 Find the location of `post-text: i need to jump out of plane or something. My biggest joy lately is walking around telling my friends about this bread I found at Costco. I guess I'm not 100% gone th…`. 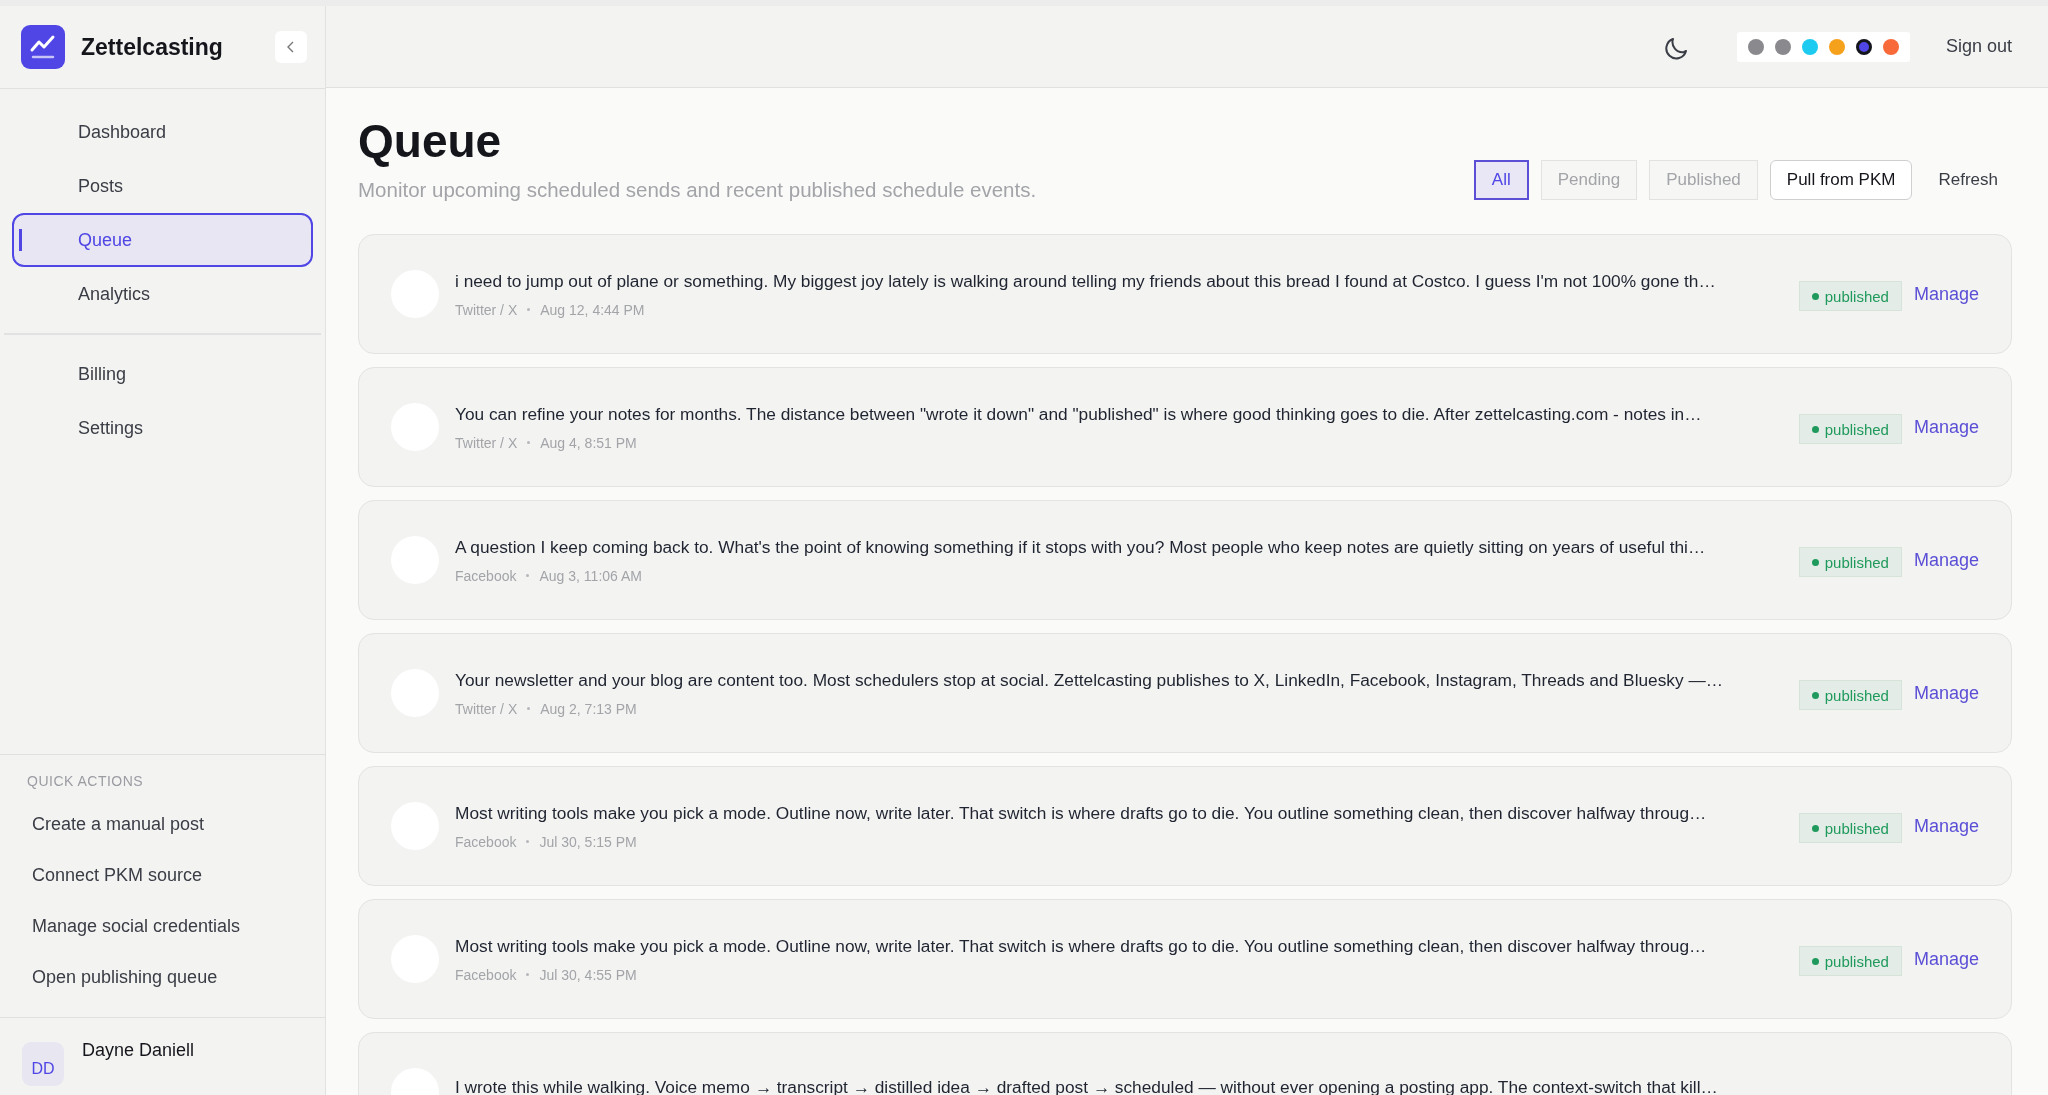

post-text: i need to jump out of plane or something. My biggest joy lately is walking around telling my friends about this bread I found at Costco. I guess I'm not 100% gone th… is located at coordinates (1086, 281).